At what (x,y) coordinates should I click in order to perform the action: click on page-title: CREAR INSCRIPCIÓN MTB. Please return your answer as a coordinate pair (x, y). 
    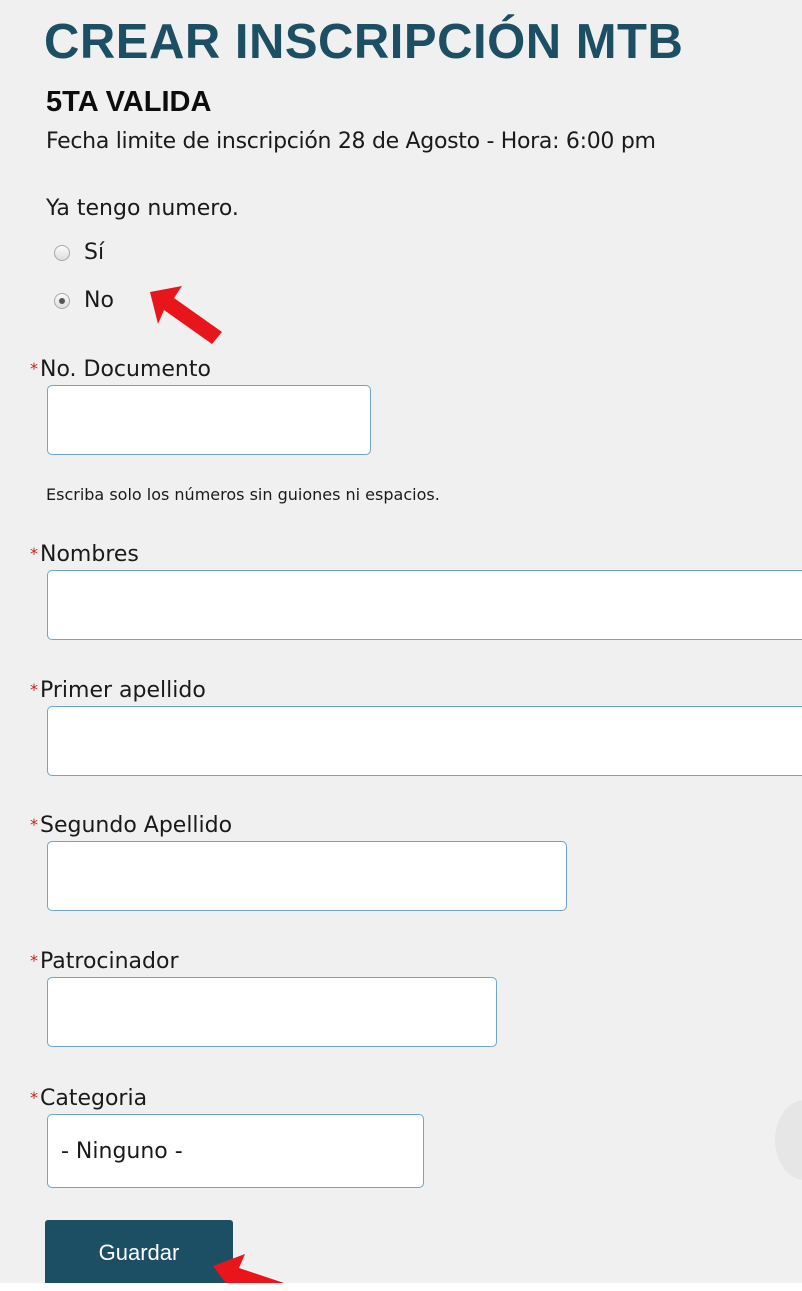
    Looking at the image, I should click on (364, 42).